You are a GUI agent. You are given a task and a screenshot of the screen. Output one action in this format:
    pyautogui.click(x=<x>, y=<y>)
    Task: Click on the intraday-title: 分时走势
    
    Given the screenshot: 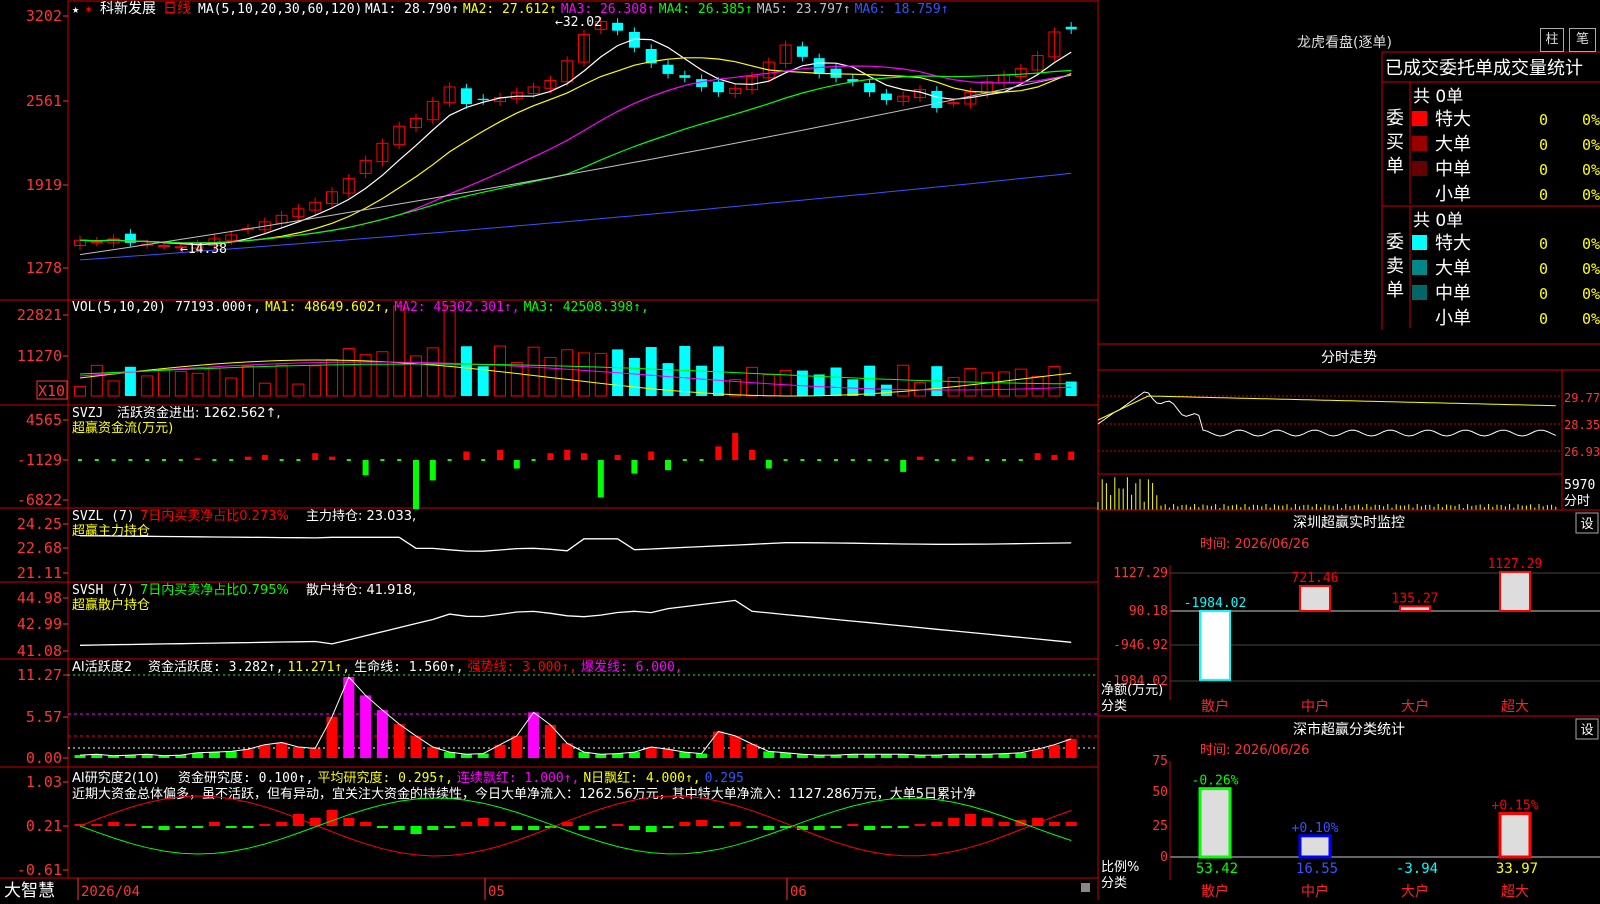 What is the action you would take?
    pyautogui.click(x=1349, y=358)
    